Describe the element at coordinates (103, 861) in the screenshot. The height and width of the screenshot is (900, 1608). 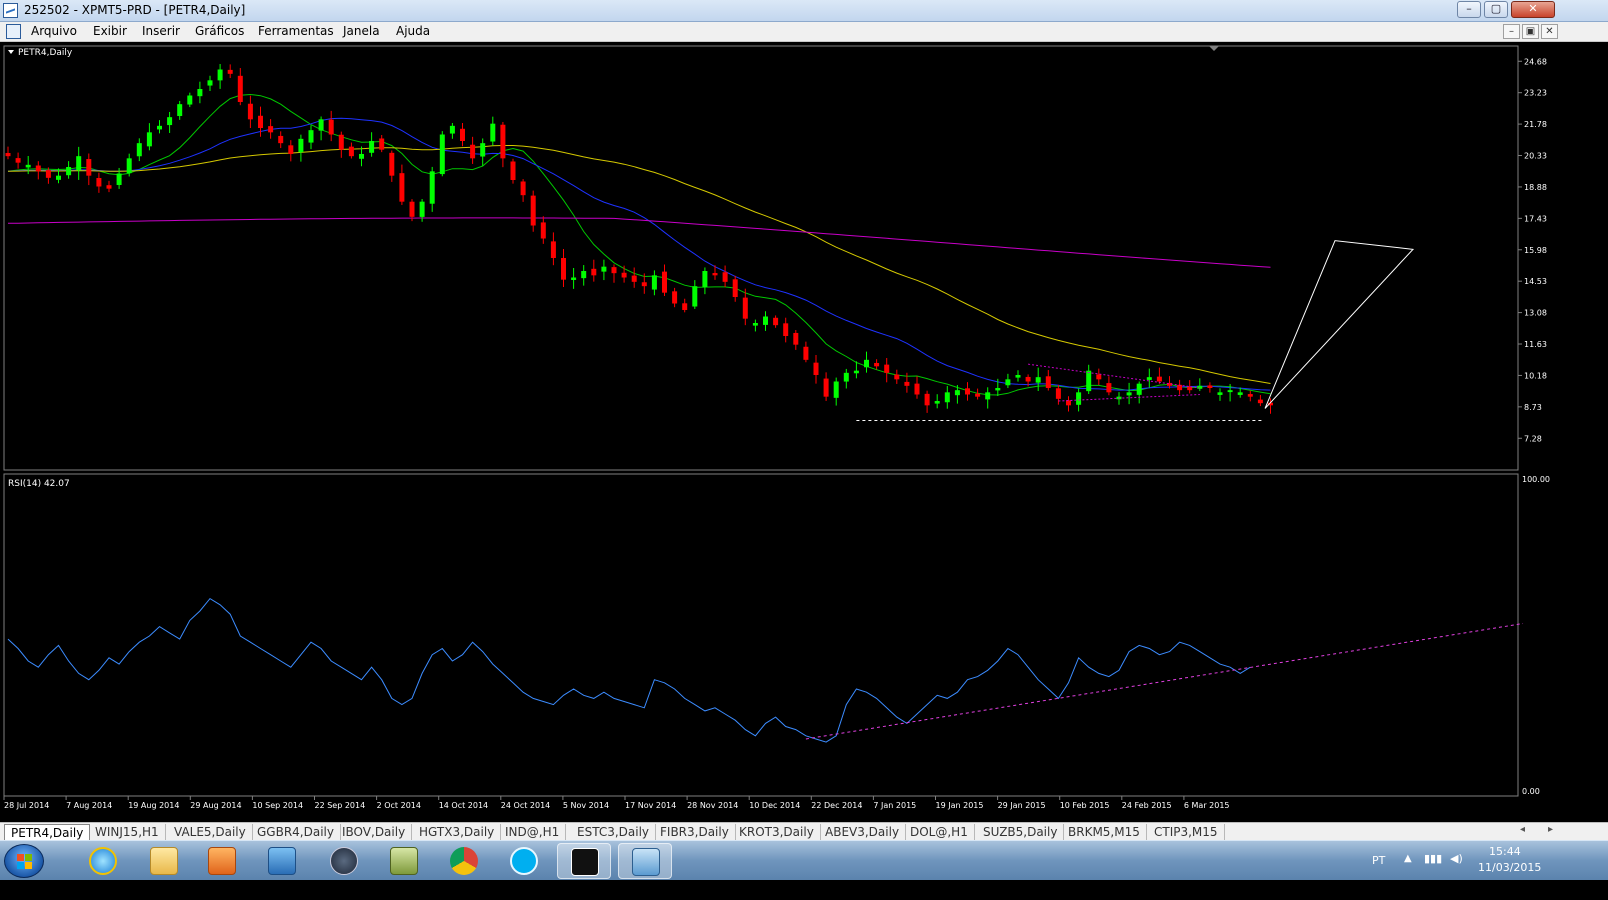
I see `taskbar-internet-explorer` at that location.